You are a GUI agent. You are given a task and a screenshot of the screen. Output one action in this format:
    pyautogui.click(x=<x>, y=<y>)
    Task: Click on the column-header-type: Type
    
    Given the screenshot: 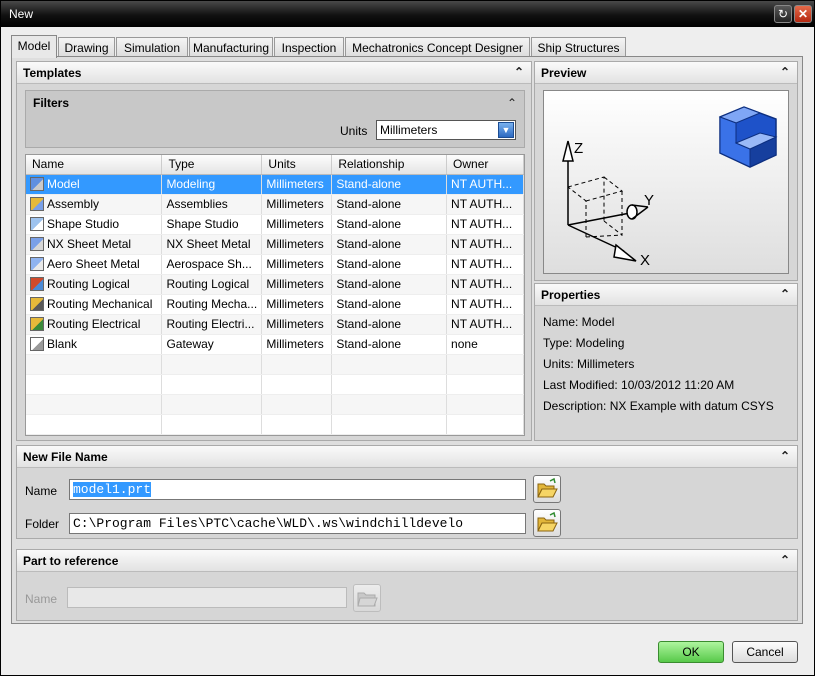 What is the action you would take?
    pyautogui.click(x=212, y=165)
    